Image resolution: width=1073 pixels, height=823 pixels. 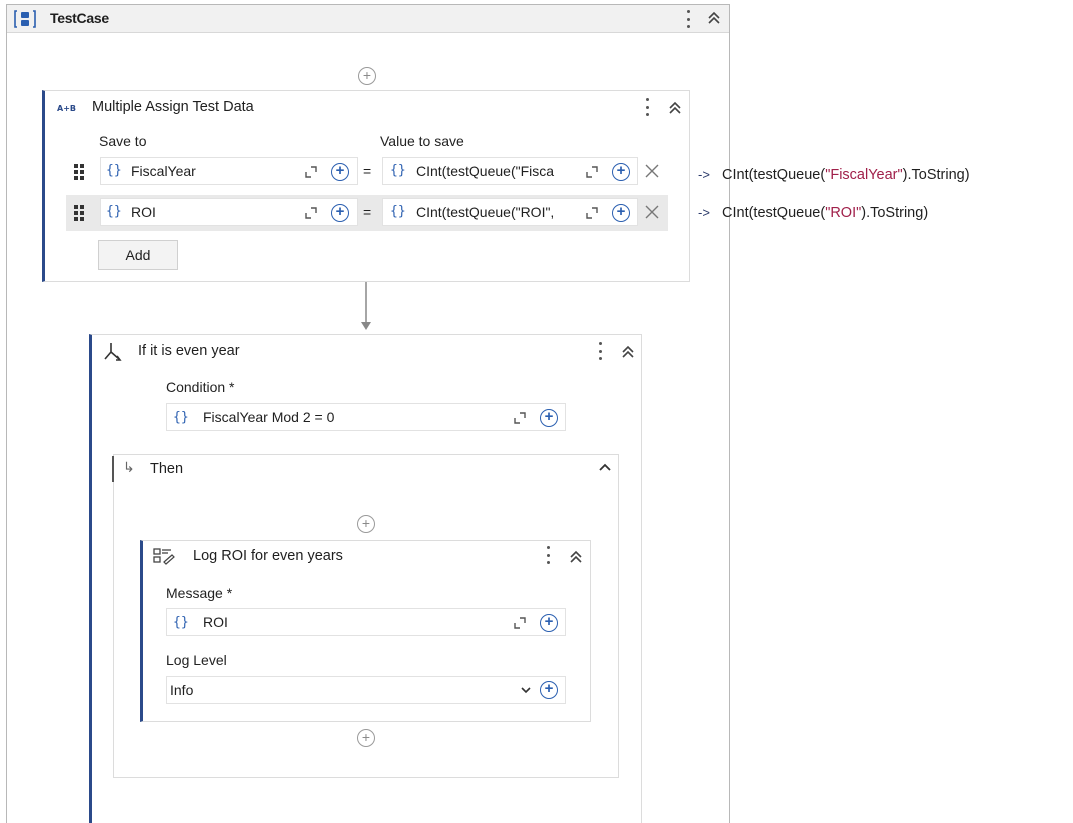 I want to click on save-to-value: FiscalYear, so click(x=163, y=171).